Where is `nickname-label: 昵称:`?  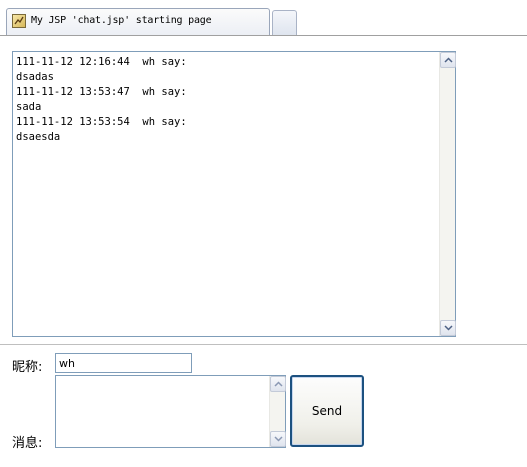
nickname-label: 昵称: is located at coordinates (27, 367).